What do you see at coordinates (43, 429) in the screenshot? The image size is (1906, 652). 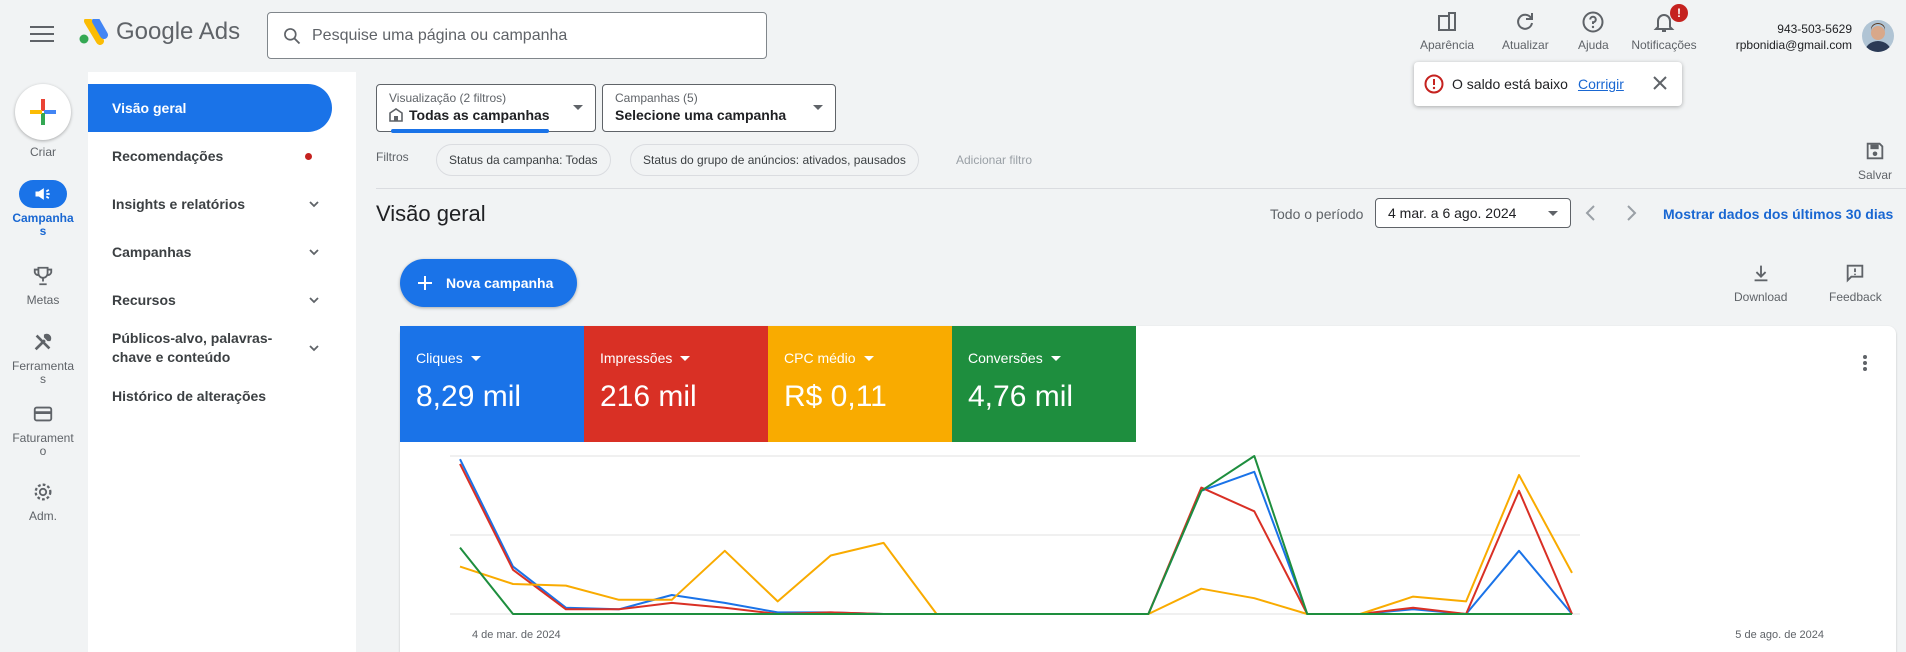 I see `rail-item-billing: Faturamento` at bounding box center [43, 429].